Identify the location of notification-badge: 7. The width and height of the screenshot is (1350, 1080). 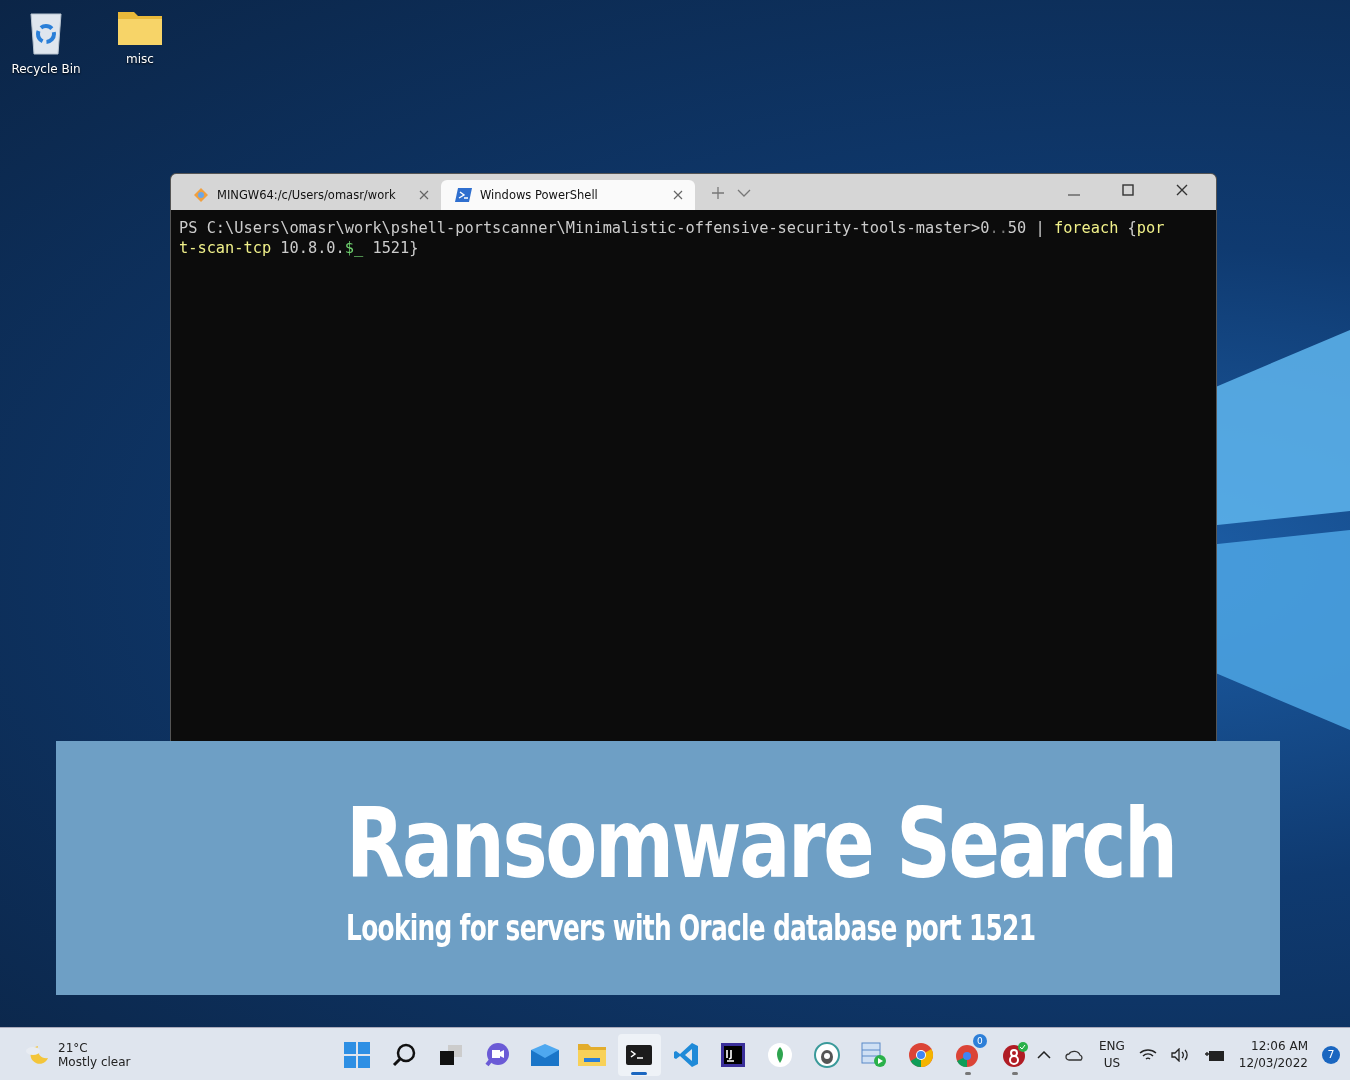
(1331, 1054).